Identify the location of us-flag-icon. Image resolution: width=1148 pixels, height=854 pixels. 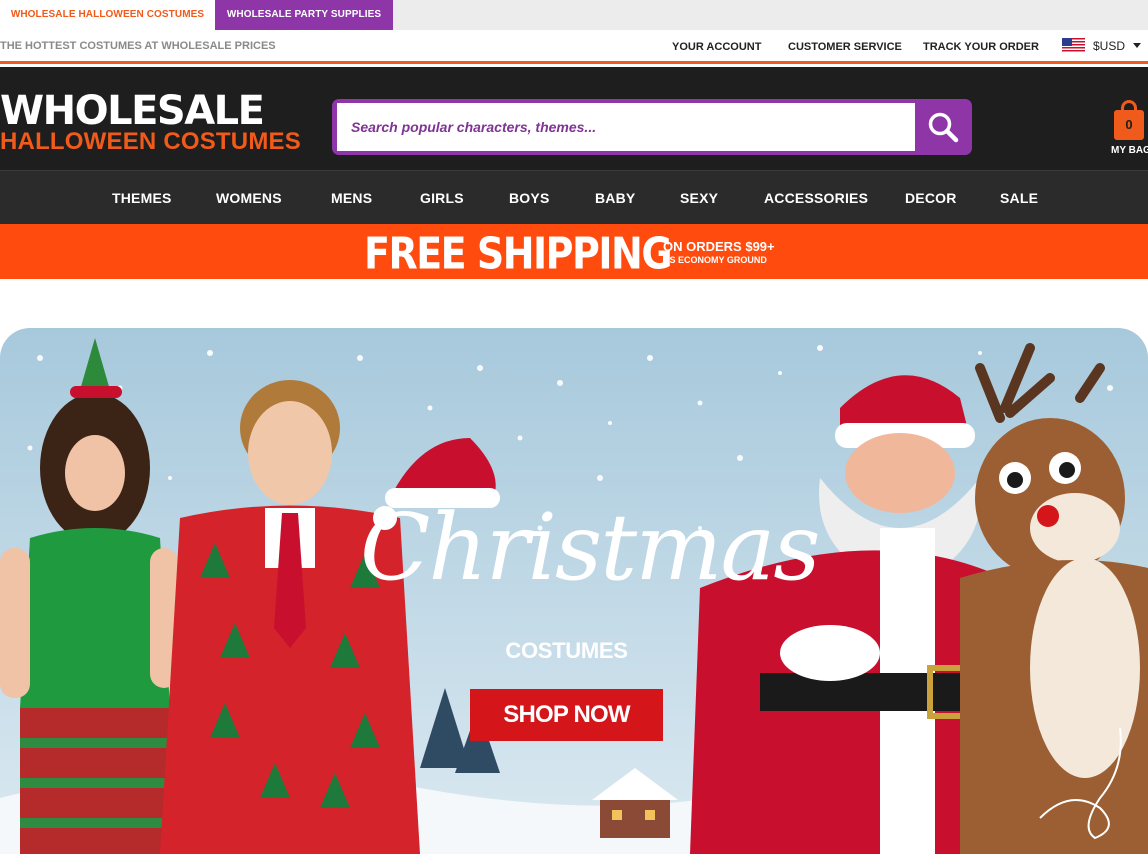
(1073, 45).